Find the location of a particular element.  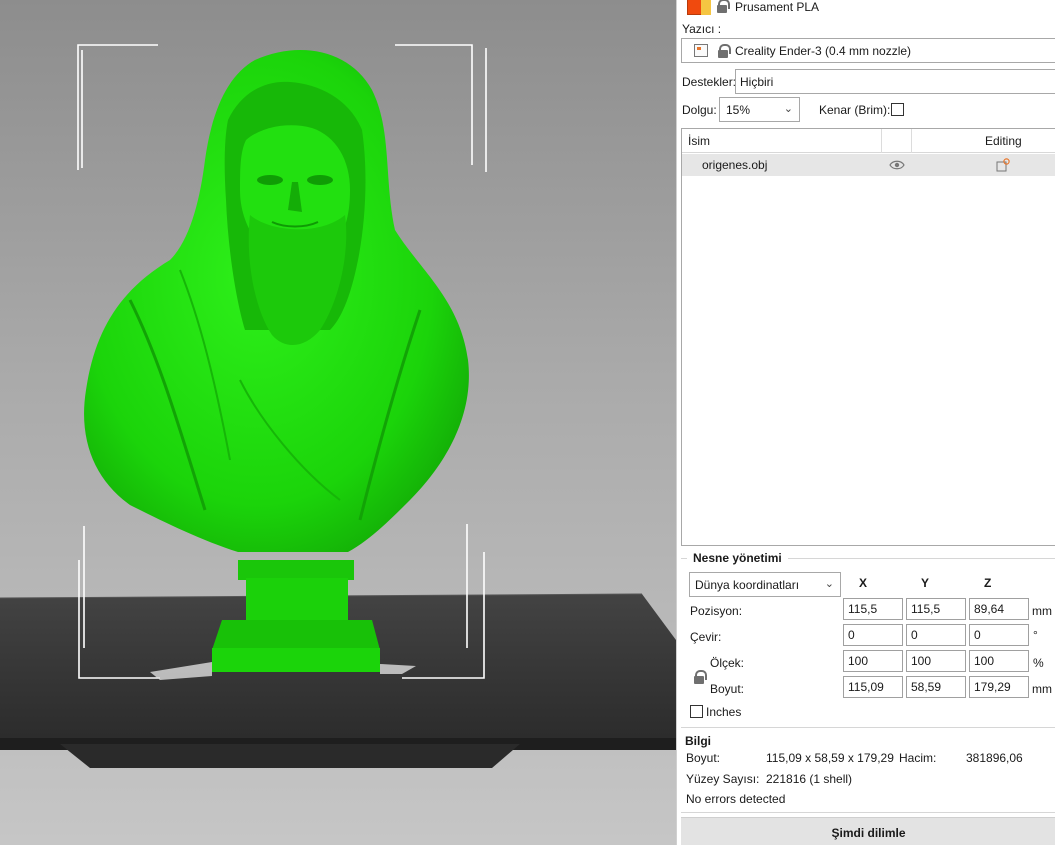

position-x-input: 115,5 is located at coordinates (873, 609).